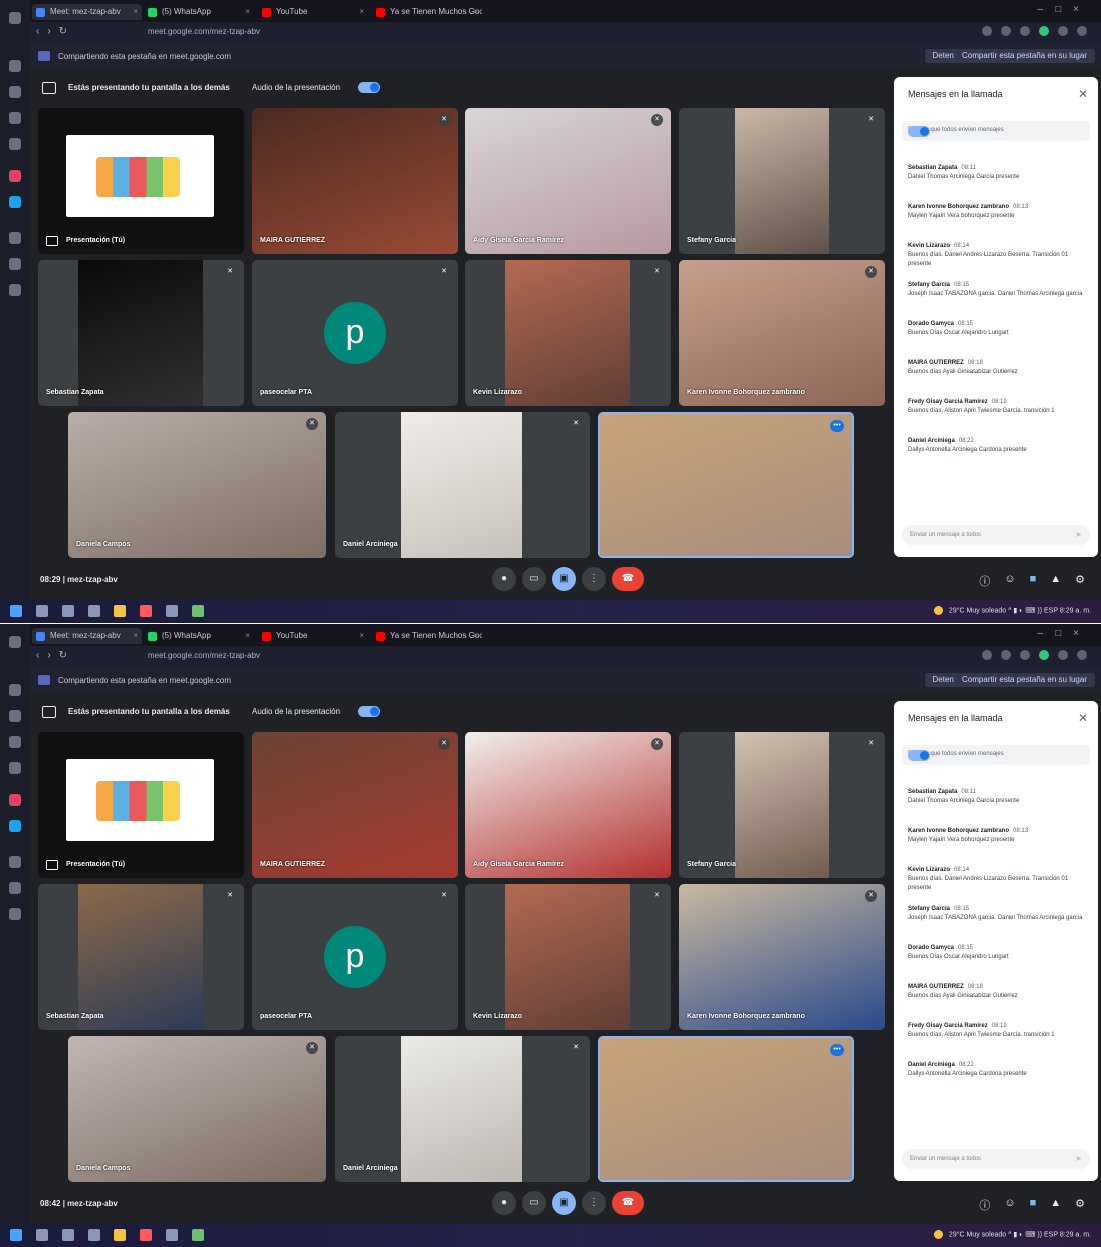 This screenshot has height=1247, width=1101. I want to click on window-controls: –□×, so click(1064, 9).